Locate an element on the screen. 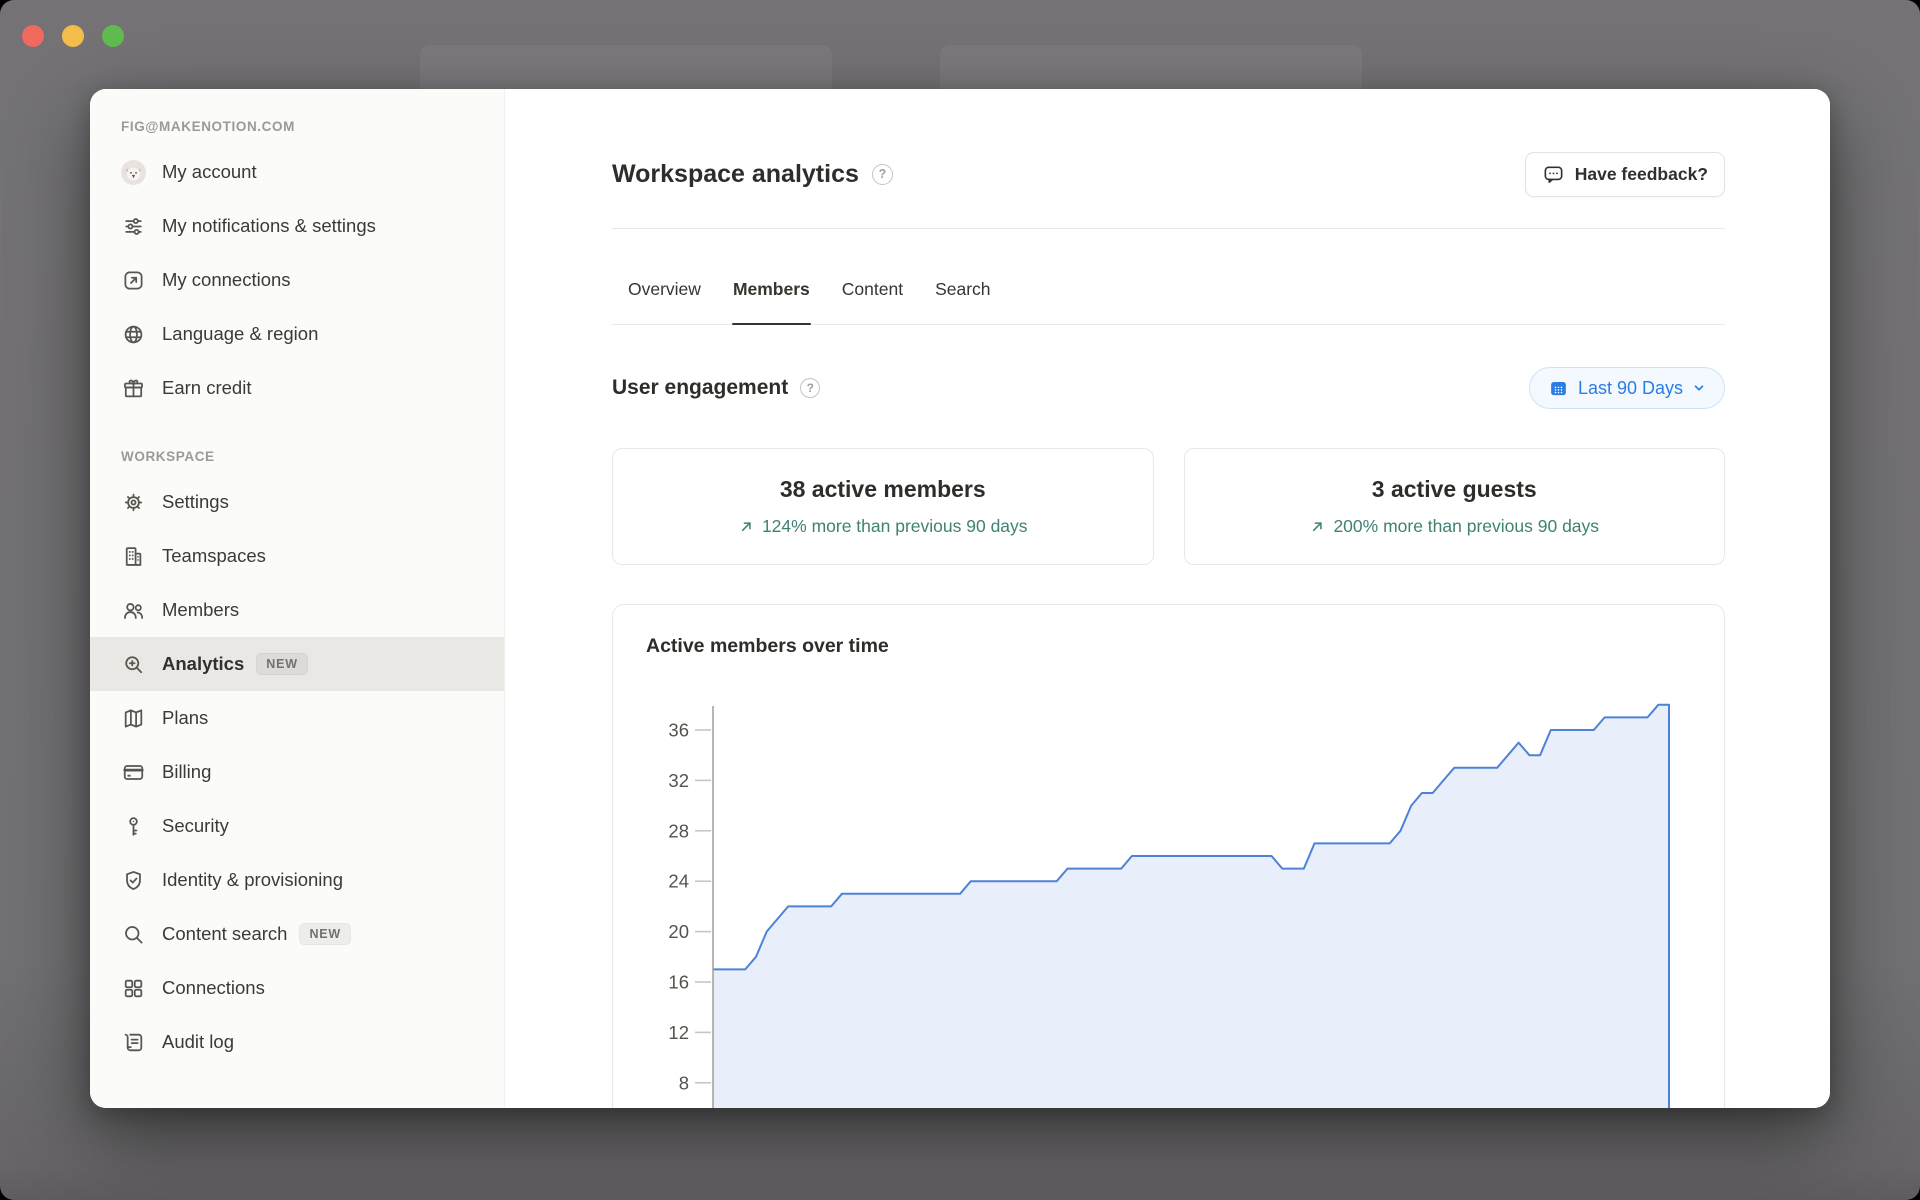 The image size is (1920, 1200). sidebar-item-audit-log: Audit log is located at coordinates (297, 1042).